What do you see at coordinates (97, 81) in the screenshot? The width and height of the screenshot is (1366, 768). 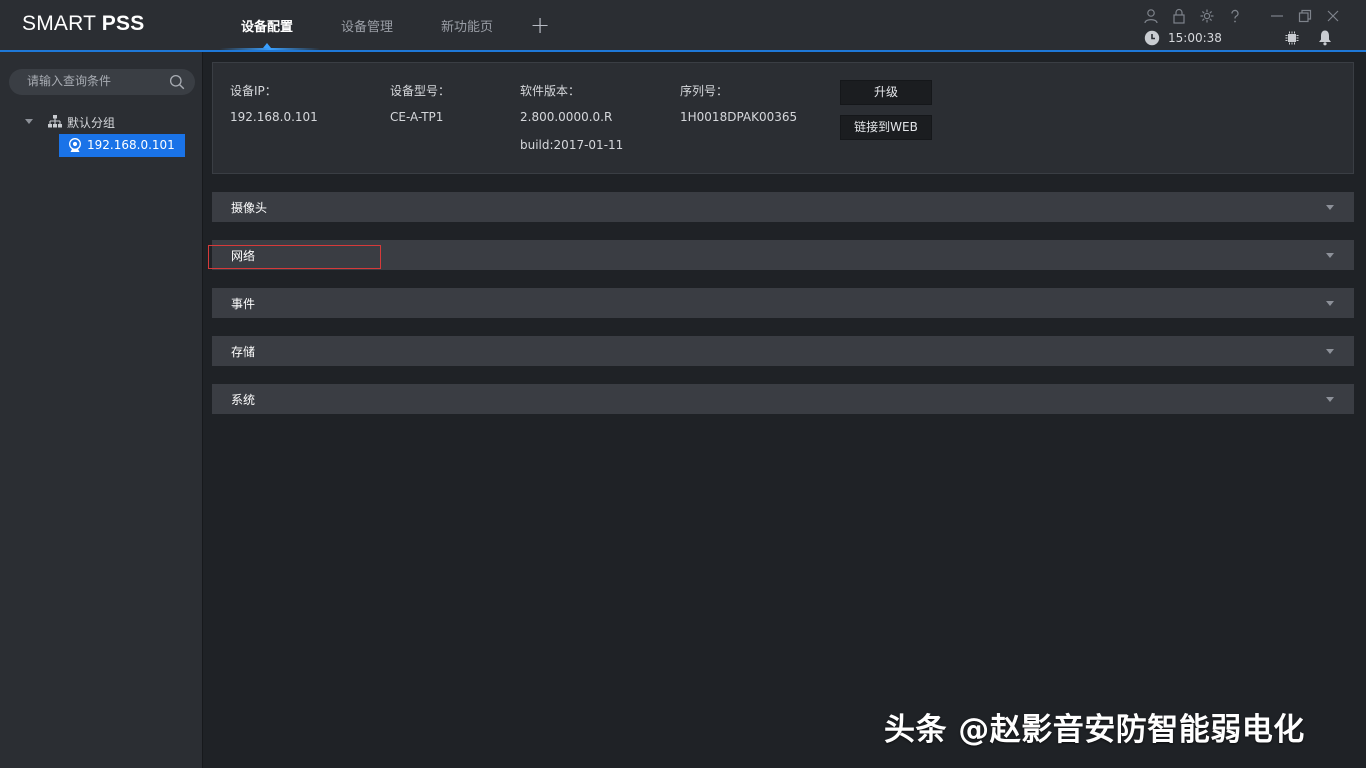 I see `search-input` at bounding box center [97, 81].